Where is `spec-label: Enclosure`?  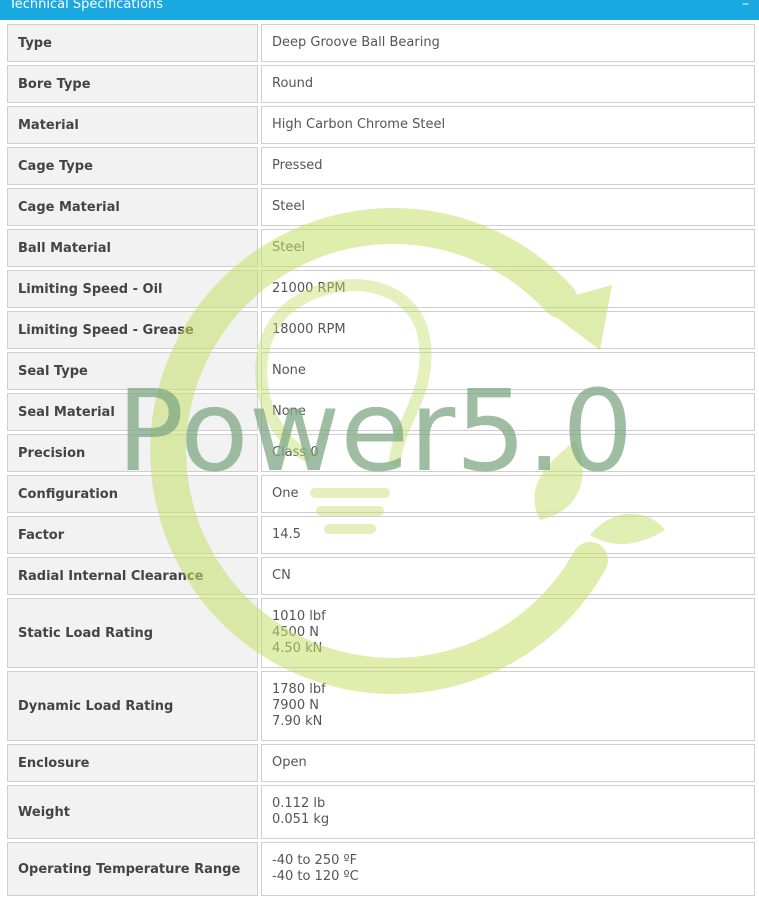
spec-label: Enclosure is located at coordinates (132, 763).